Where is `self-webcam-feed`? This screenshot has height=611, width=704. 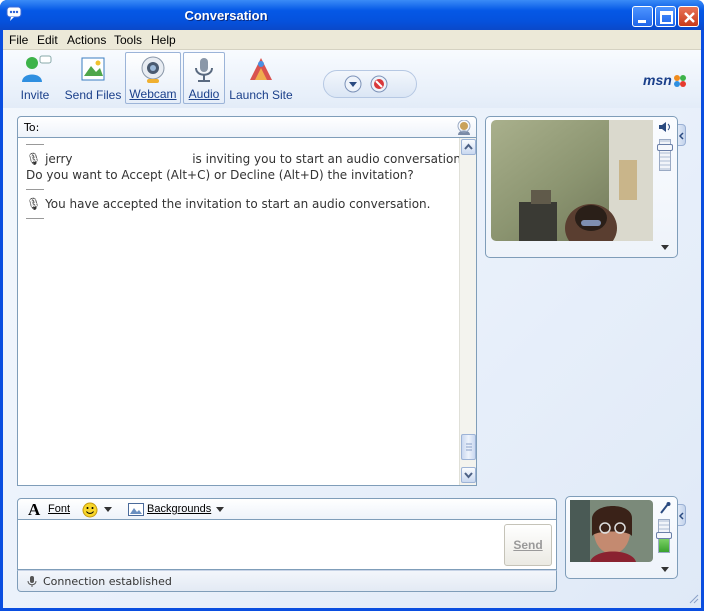
self-webcam-feed is located at coordinates (611, 531).